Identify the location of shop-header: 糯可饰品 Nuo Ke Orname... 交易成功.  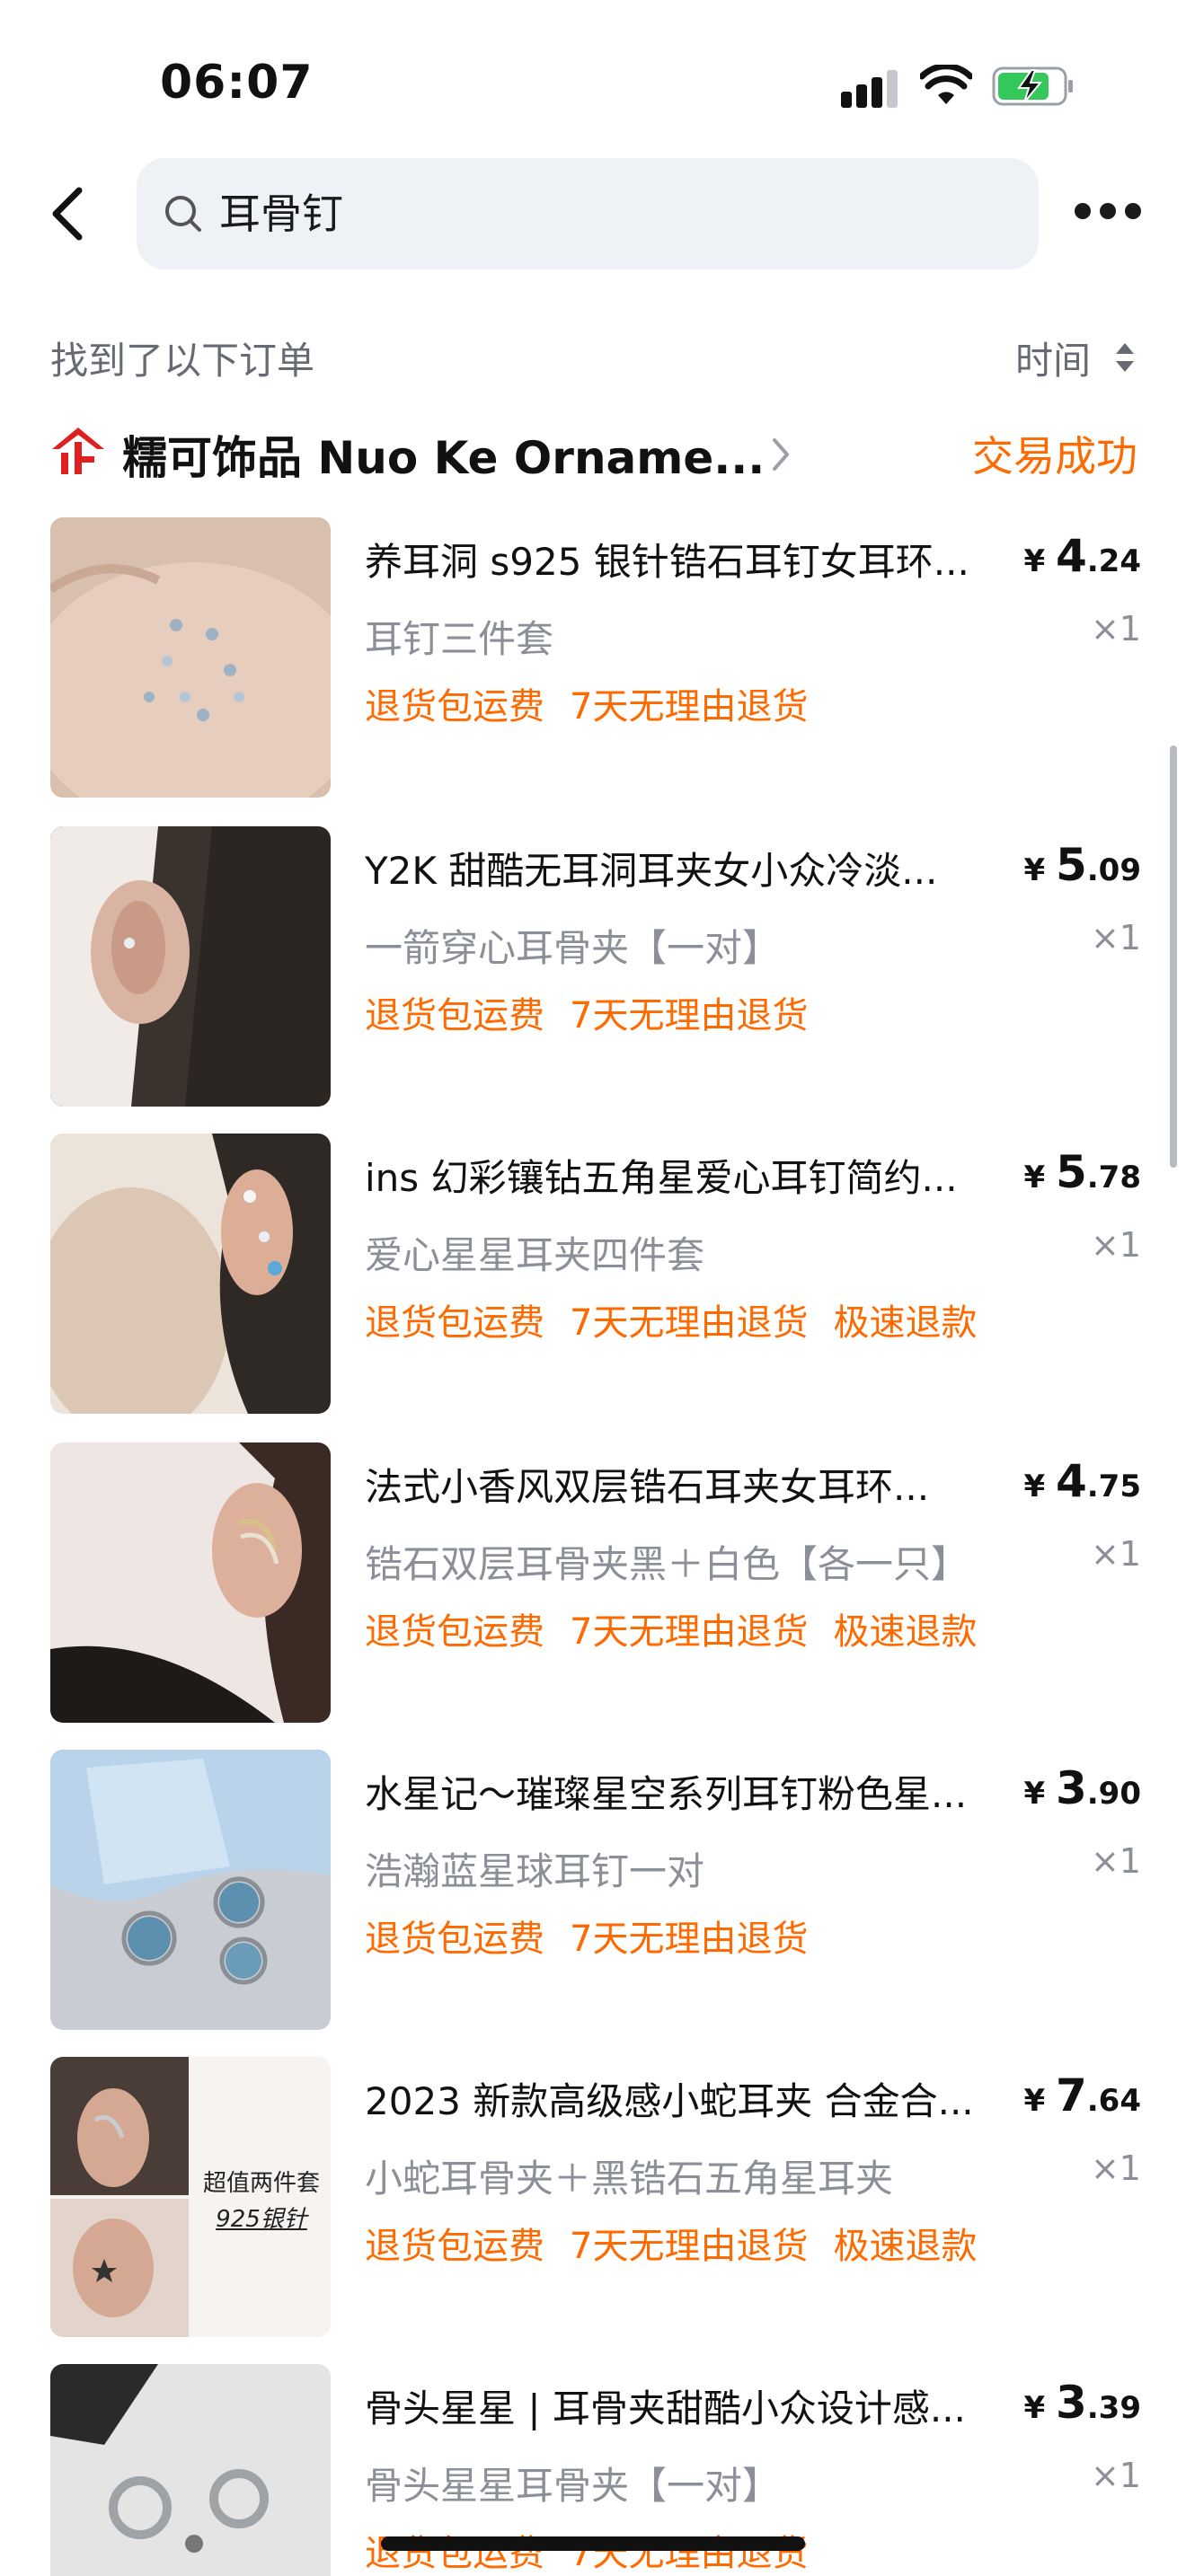
(593, 453).